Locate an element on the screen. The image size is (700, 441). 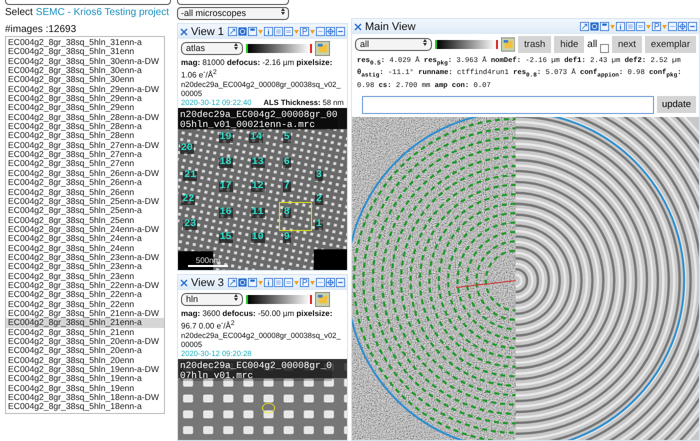
image-list-item: EC004g2_8gr_38sq_5hln_21enn-a-DW is located at coordinates (85, 313).